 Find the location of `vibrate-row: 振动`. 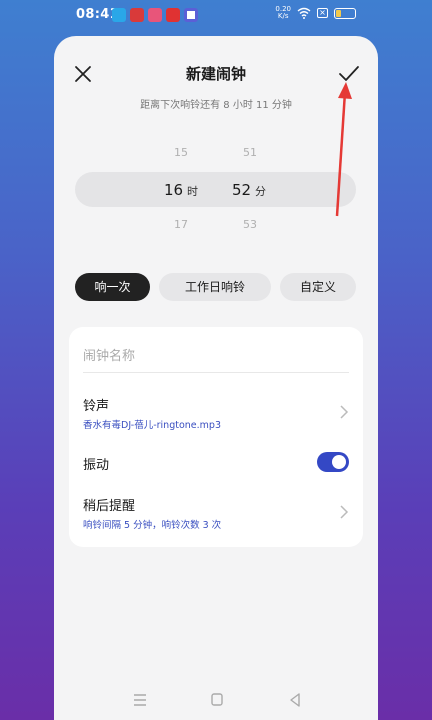

vibrate-row: 振动 is located at coordinates (216, 463).